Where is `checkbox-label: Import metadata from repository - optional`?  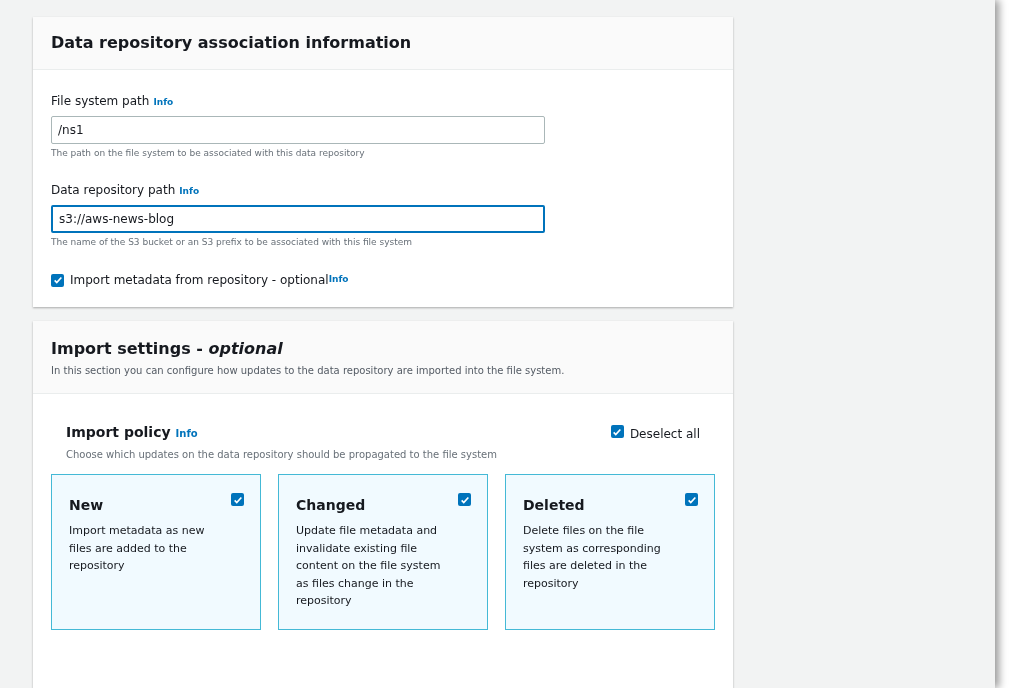 checkbox-label: Import metadata from repository - optional is located at coordinates (199, 280).